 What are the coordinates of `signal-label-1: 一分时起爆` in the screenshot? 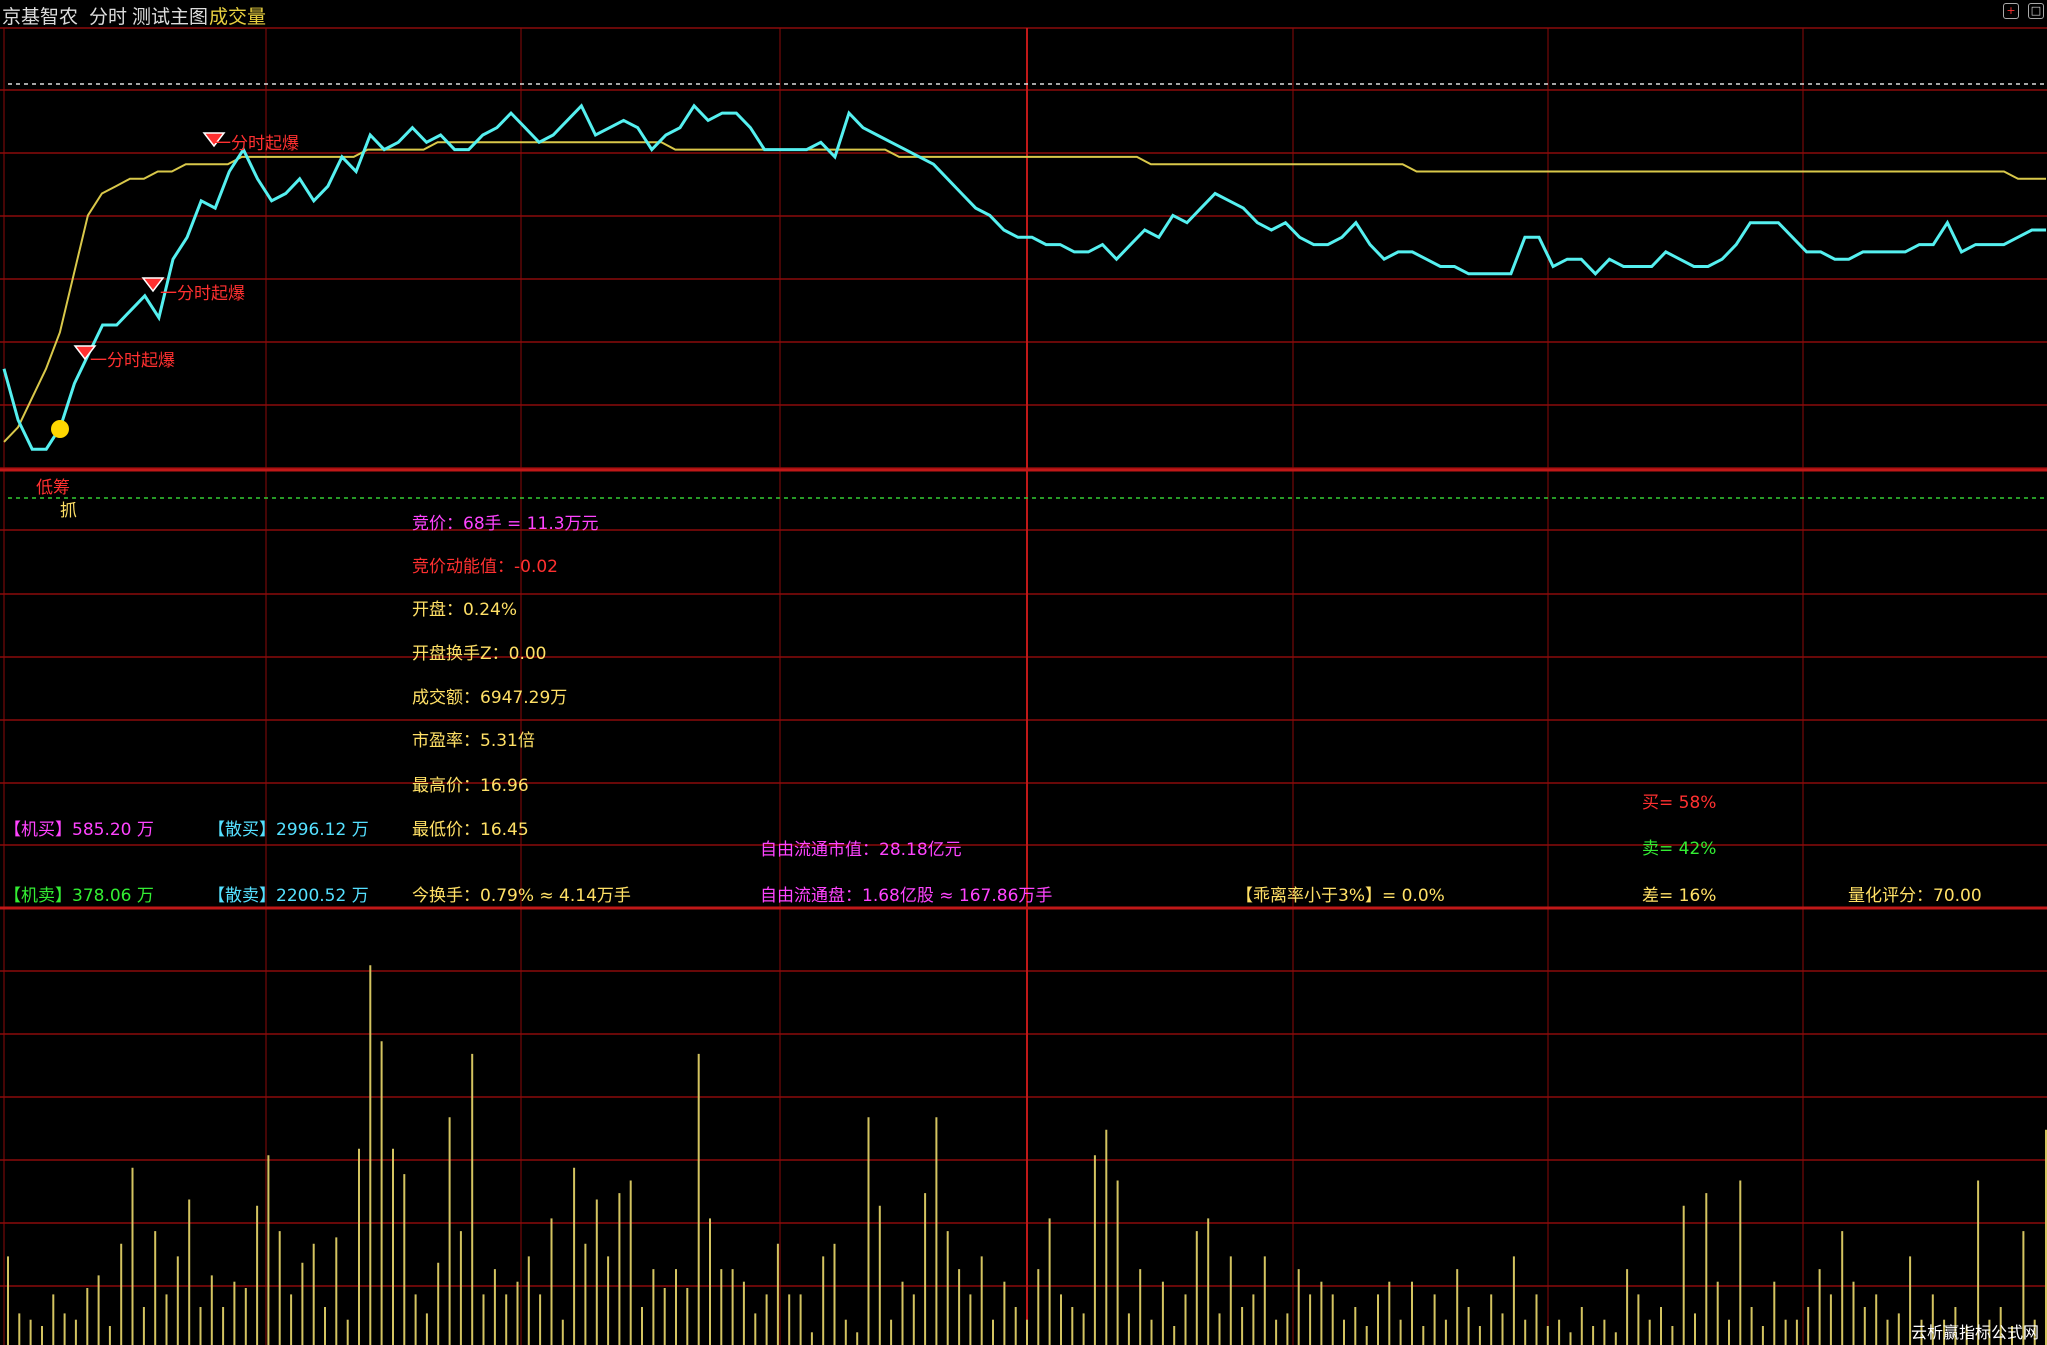 It's located at (256, 144).